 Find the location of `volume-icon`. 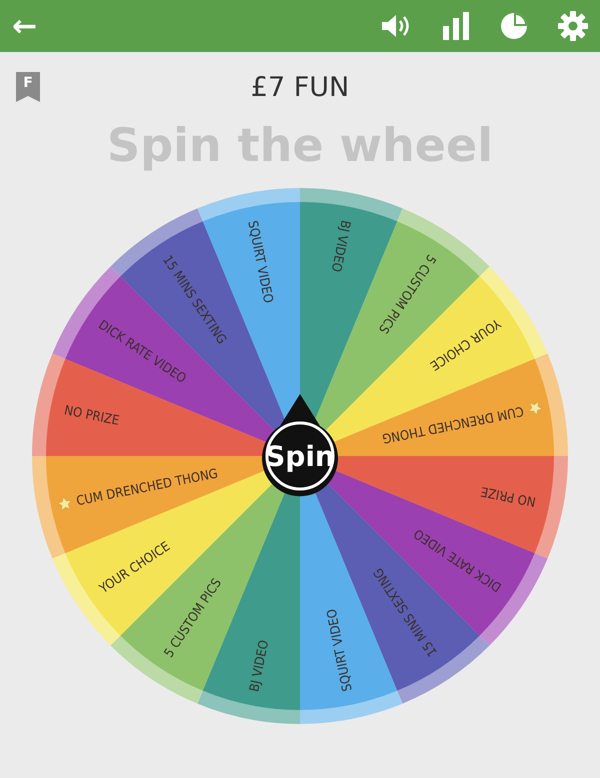

volume-icon is located at coordinates (396, 26).